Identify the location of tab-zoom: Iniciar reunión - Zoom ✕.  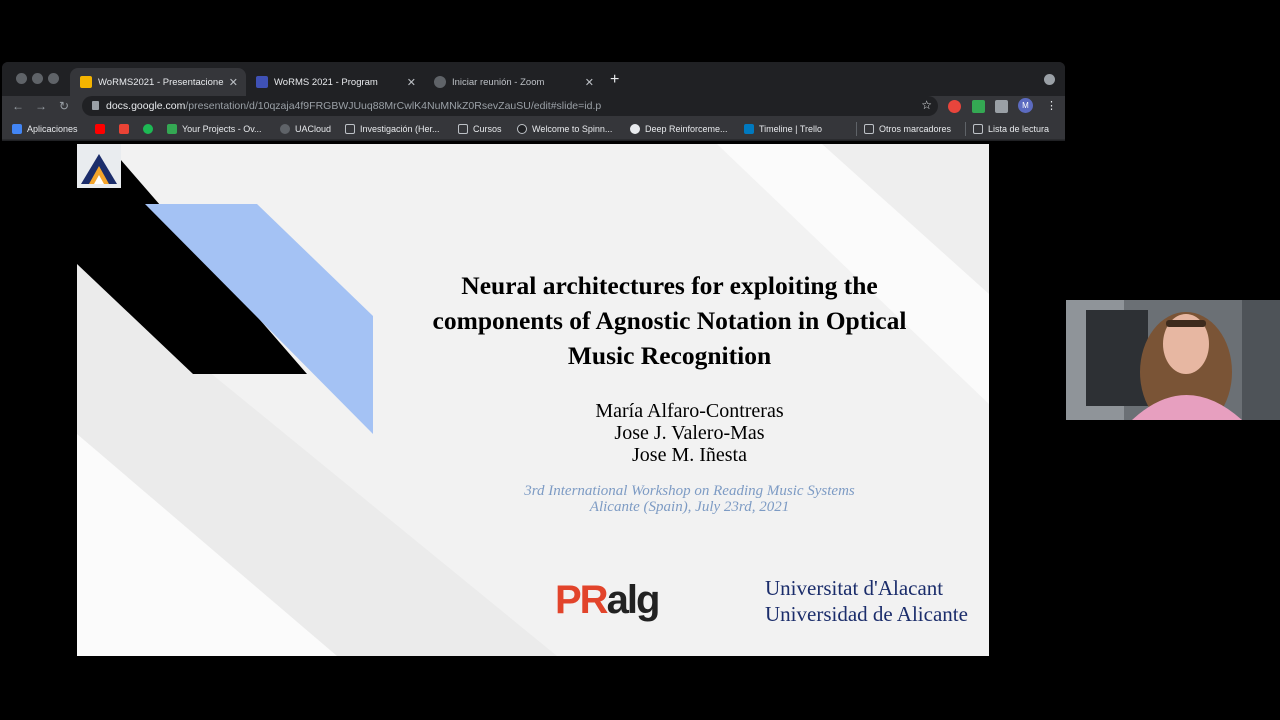
(513, 82).